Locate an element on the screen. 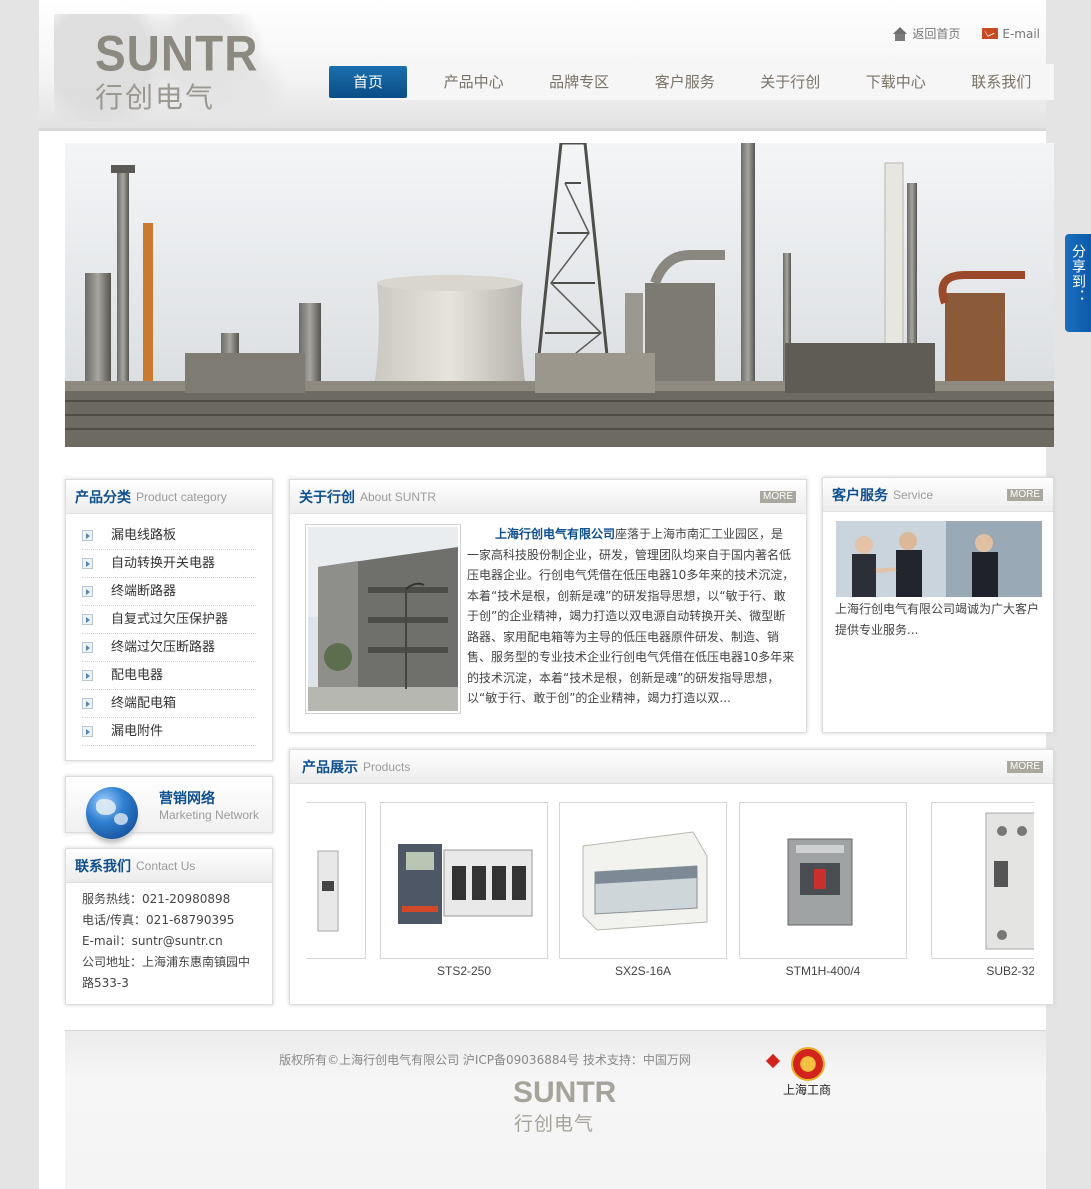 The image size is (1091, 1189). top-links: 返回首页 E-mail is located at coordinates (966, 33).